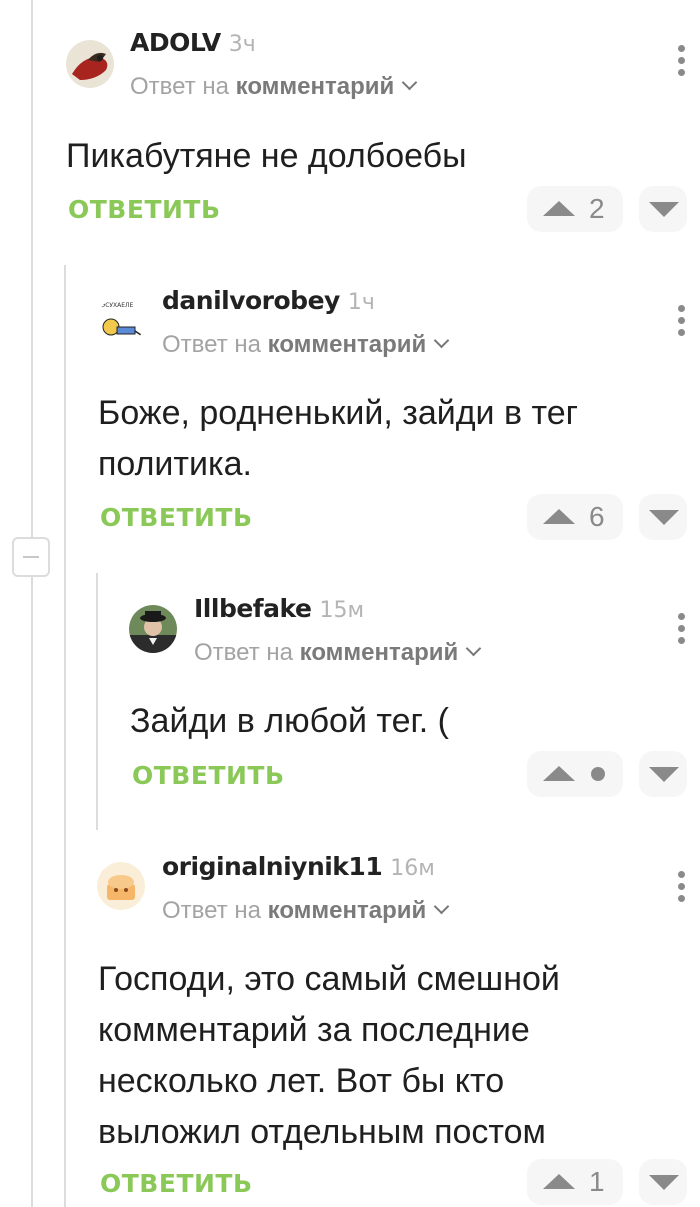 The width and height of the screenshot is (700, 1207). What do you see at coordinates (597, 1181) in the screenshot?
I see `rating-count: 1` at bounding box center [597, 1181].